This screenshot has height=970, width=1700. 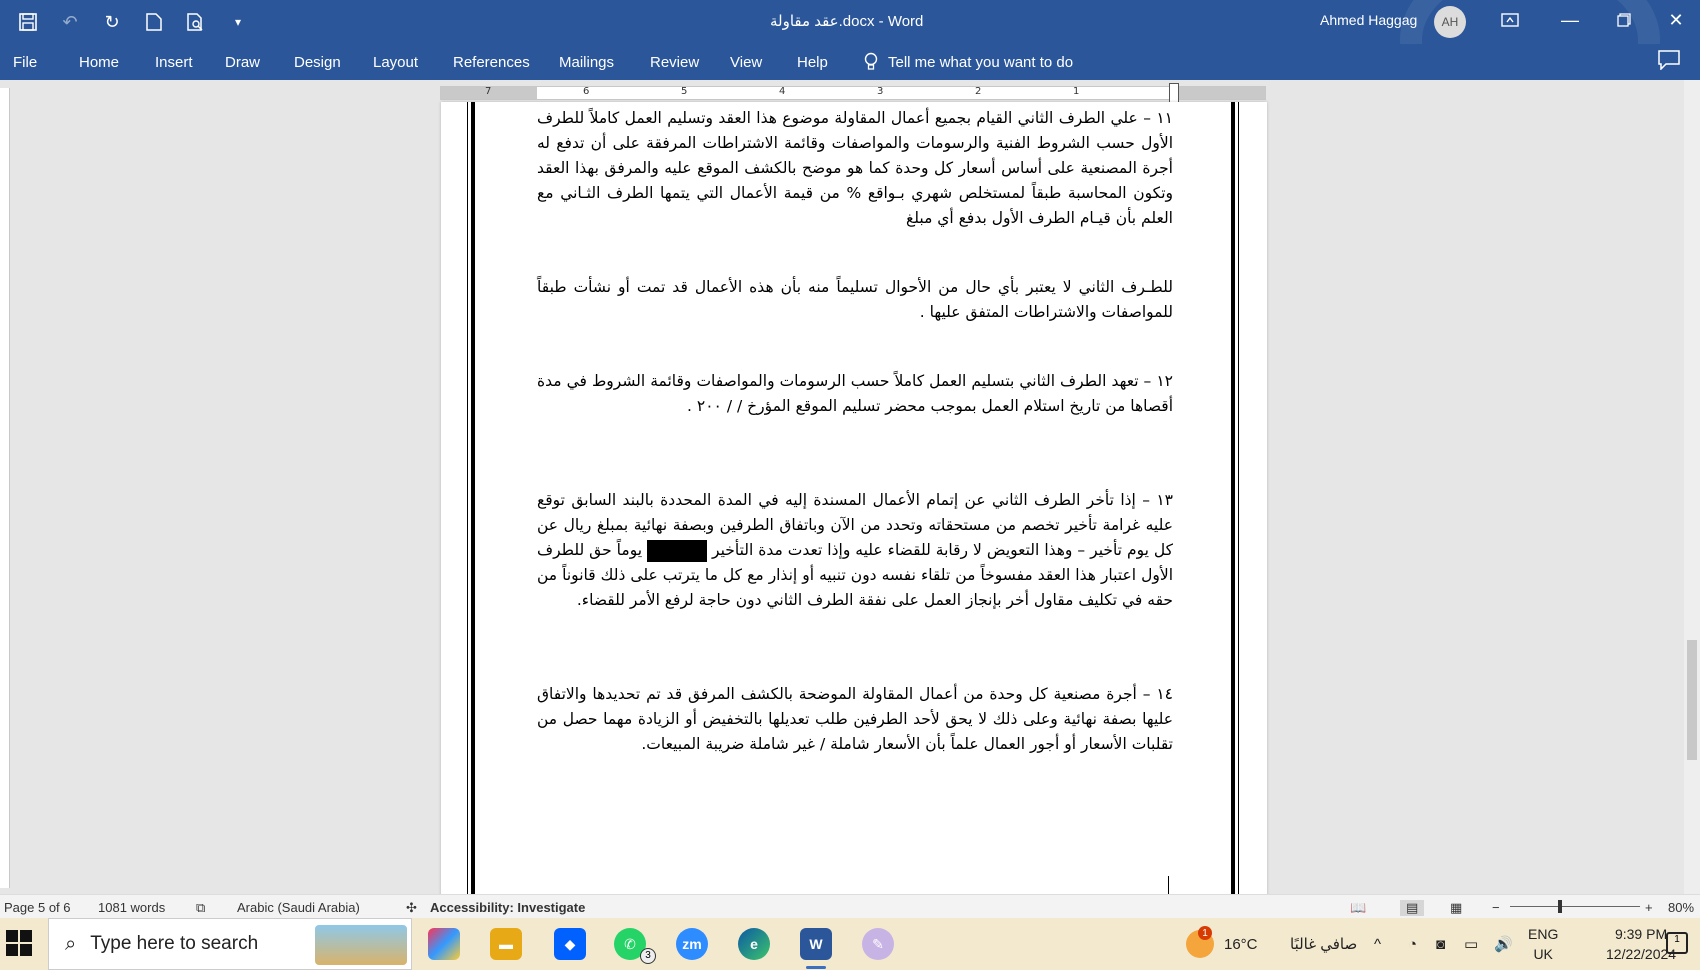 What do you see at coordinates (1440, 944) in the screenshot?
I see `meet-icon: ◙` at bounding box center [1440, 944].